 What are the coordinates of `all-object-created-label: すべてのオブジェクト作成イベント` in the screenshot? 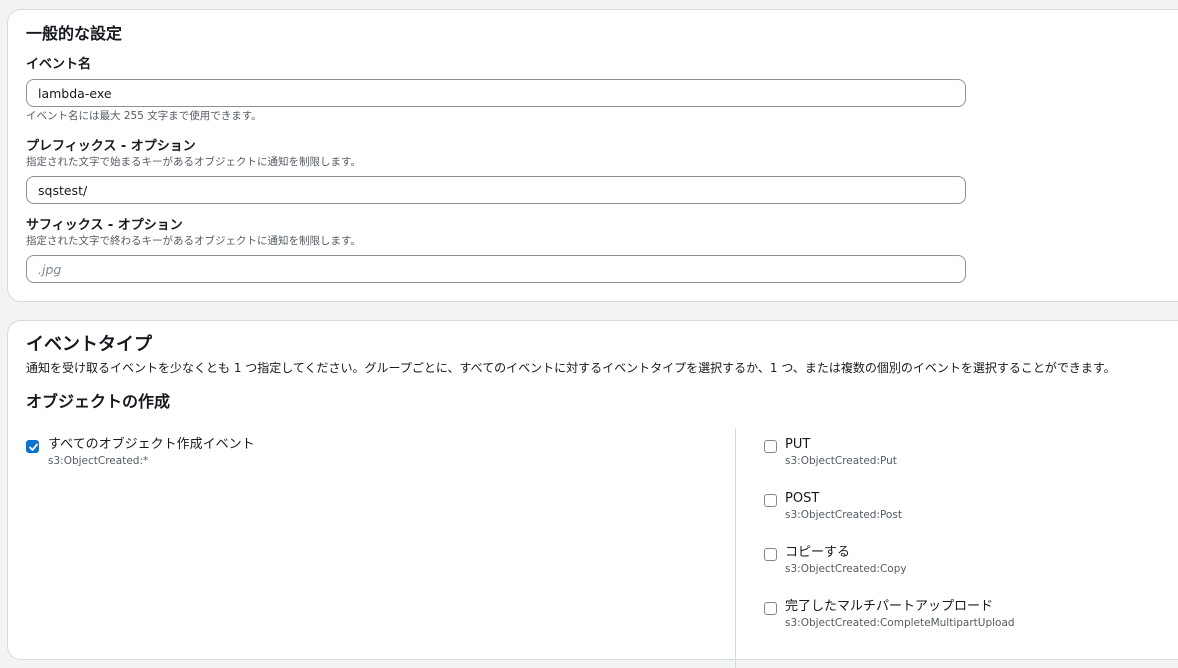 It's located at (151, 444).